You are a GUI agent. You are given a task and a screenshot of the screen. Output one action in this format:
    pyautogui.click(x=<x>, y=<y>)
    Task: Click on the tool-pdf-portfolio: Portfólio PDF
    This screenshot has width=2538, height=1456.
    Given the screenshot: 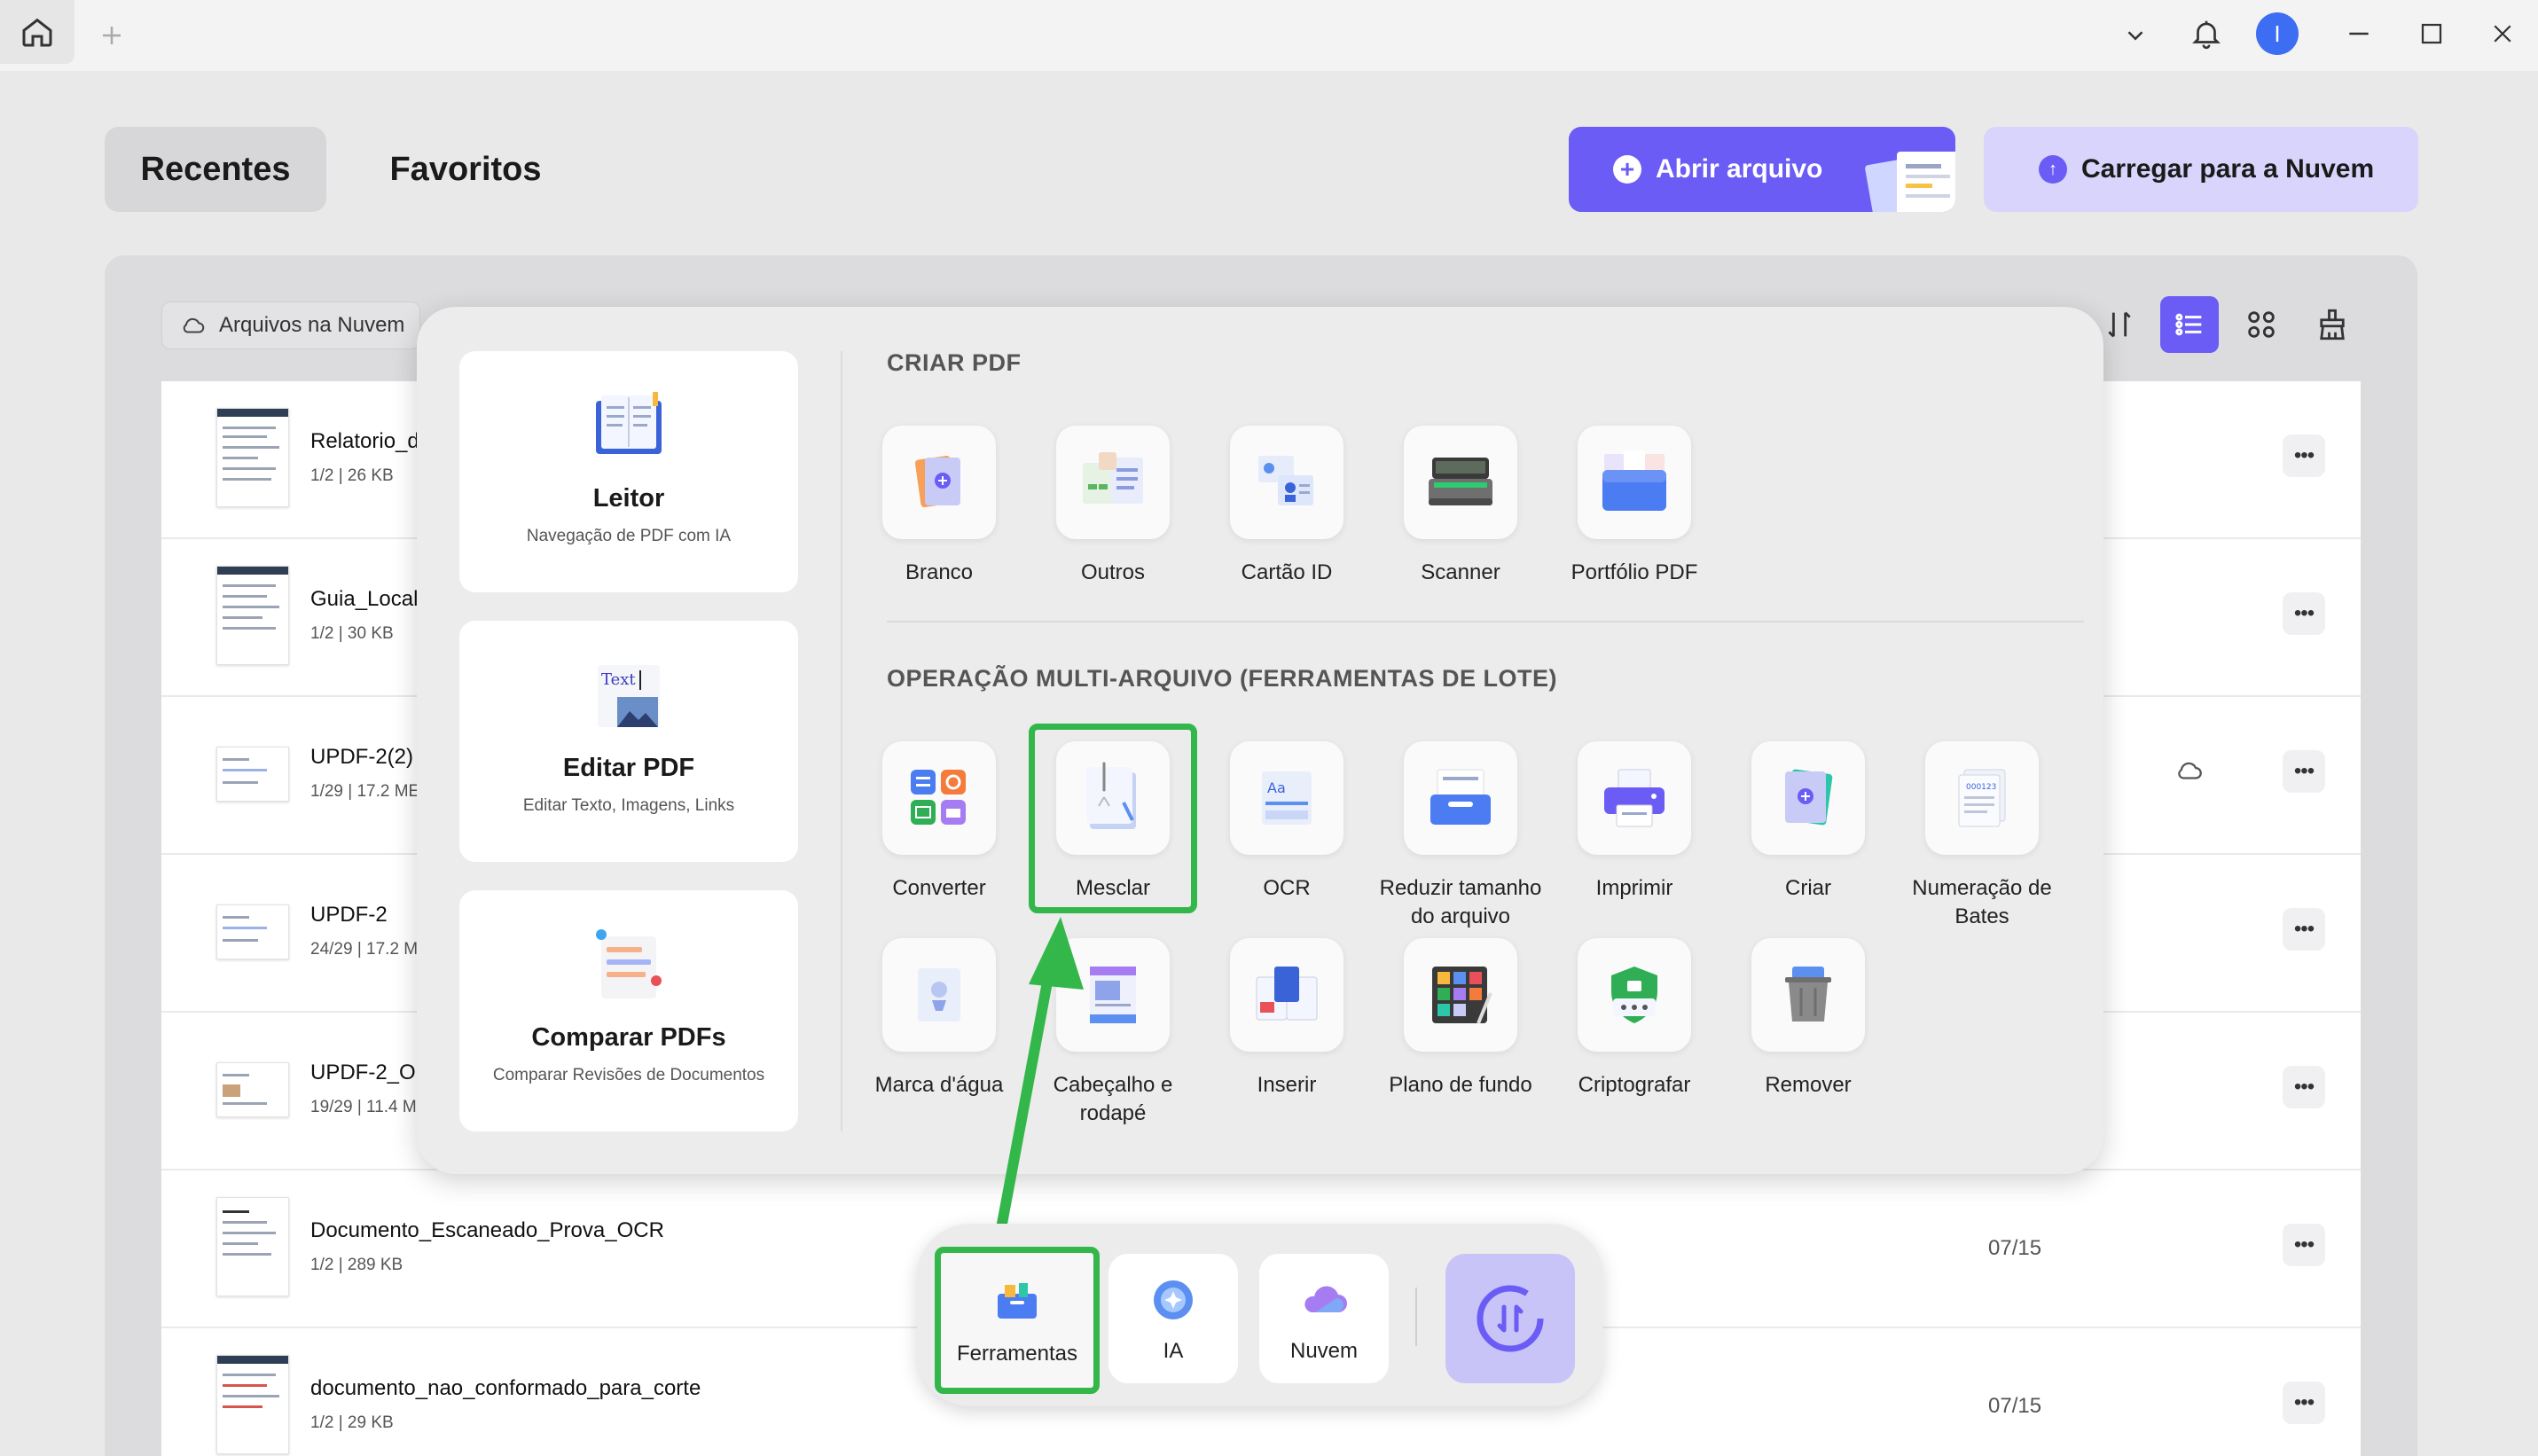 What is the action you would take?
    pyautogui.click(x=1634, y=506)
    